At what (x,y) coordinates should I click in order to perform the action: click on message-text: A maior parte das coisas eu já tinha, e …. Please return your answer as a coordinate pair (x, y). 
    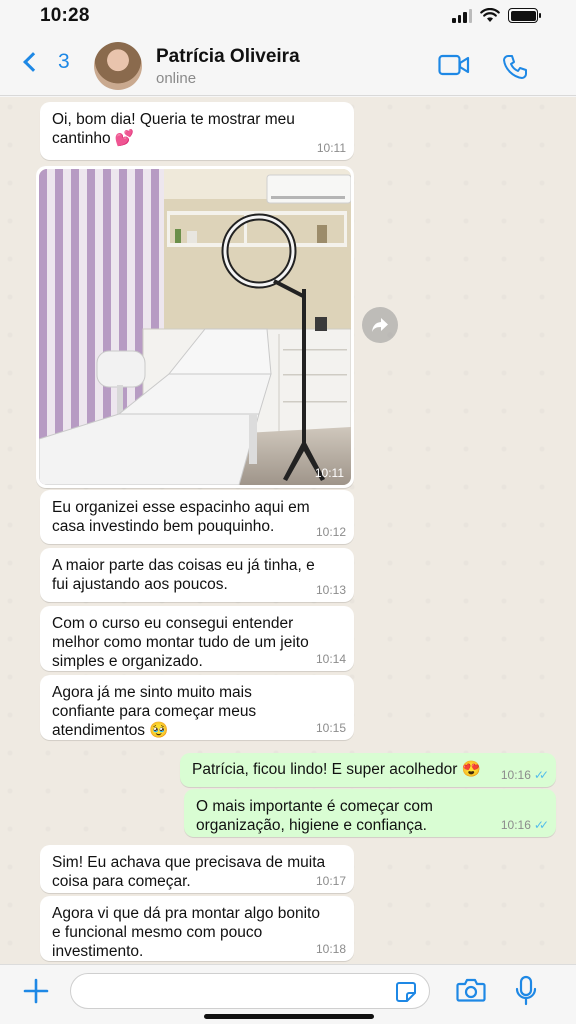
    Looking at the image, I should click on (183, 575).